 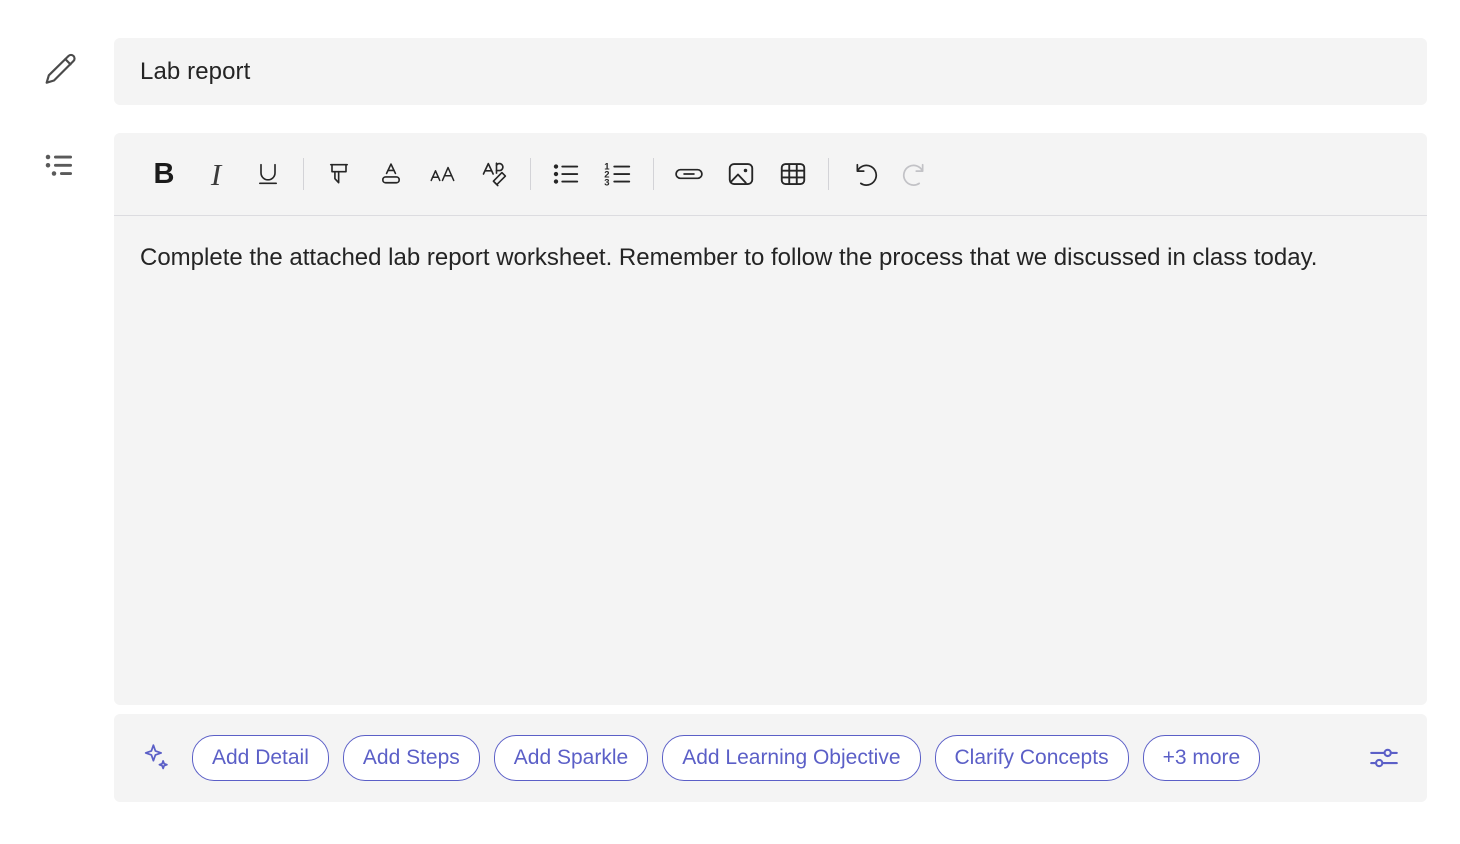 I want to click on numbered-list-button: 1 2 3, so click(x=618, y=174).